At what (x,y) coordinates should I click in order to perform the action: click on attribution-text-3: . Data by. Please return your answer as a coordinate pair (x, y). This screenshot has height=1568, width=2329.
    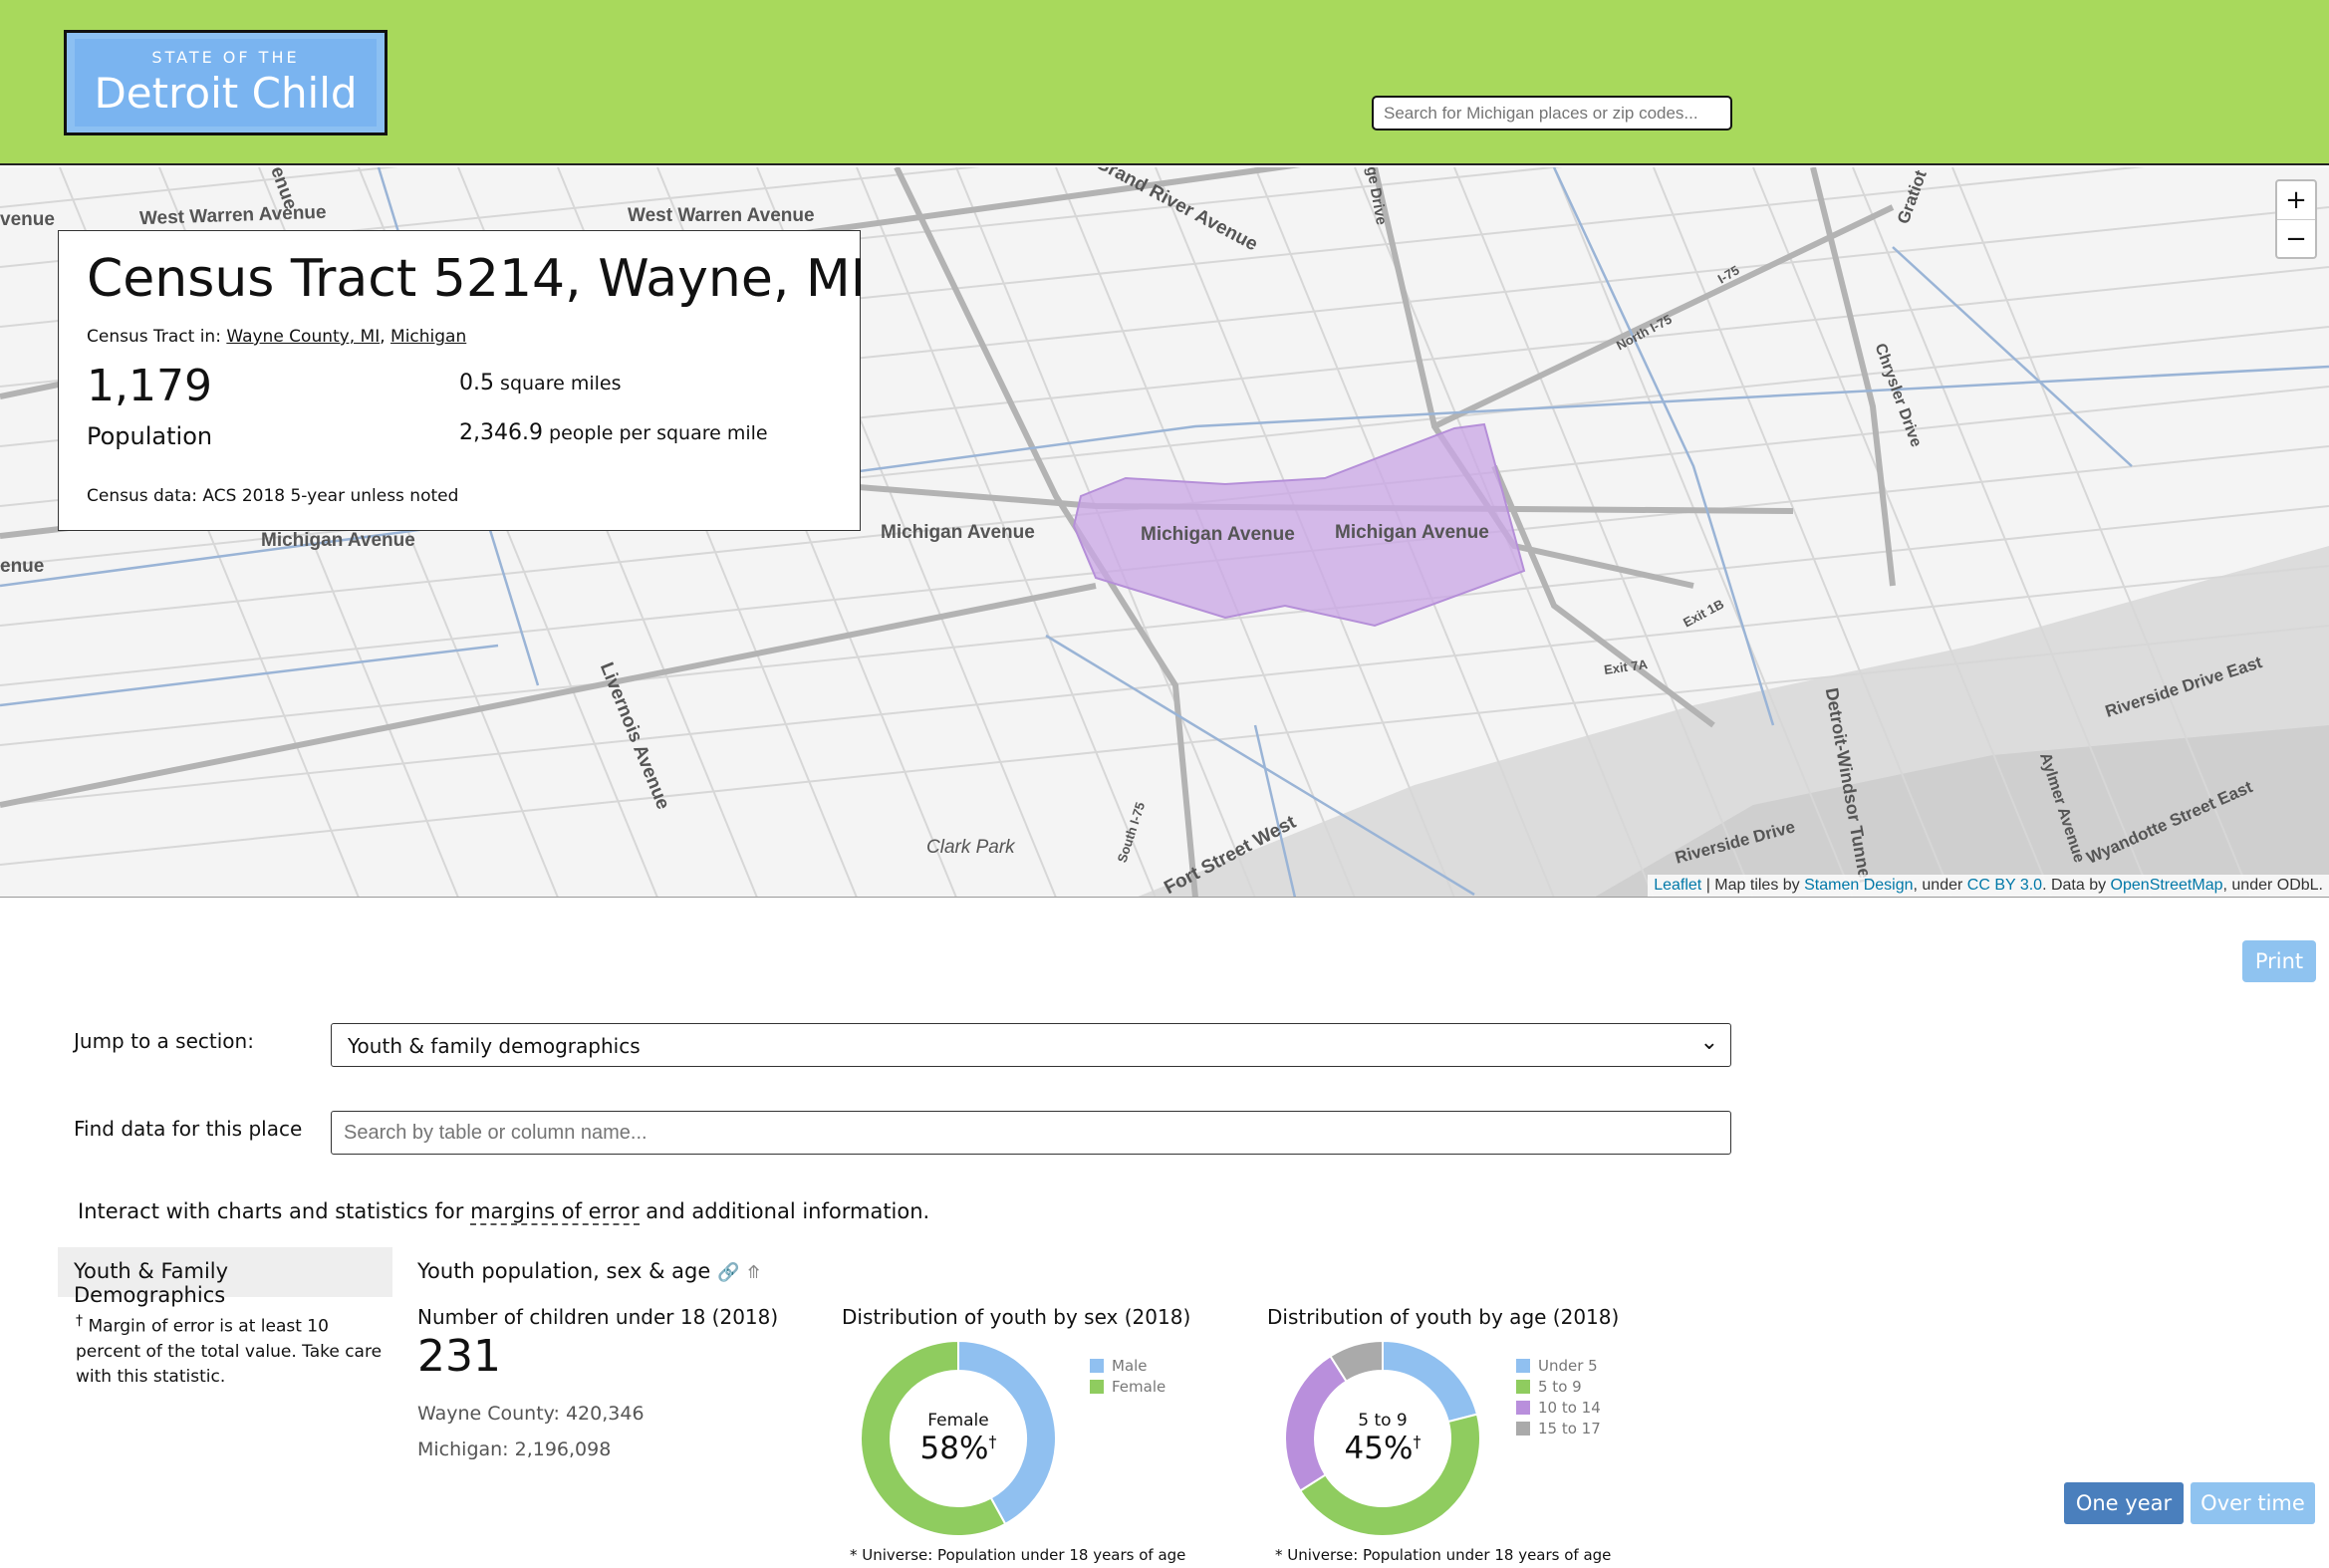
    Looking at the image, I should click on (2076, 885).